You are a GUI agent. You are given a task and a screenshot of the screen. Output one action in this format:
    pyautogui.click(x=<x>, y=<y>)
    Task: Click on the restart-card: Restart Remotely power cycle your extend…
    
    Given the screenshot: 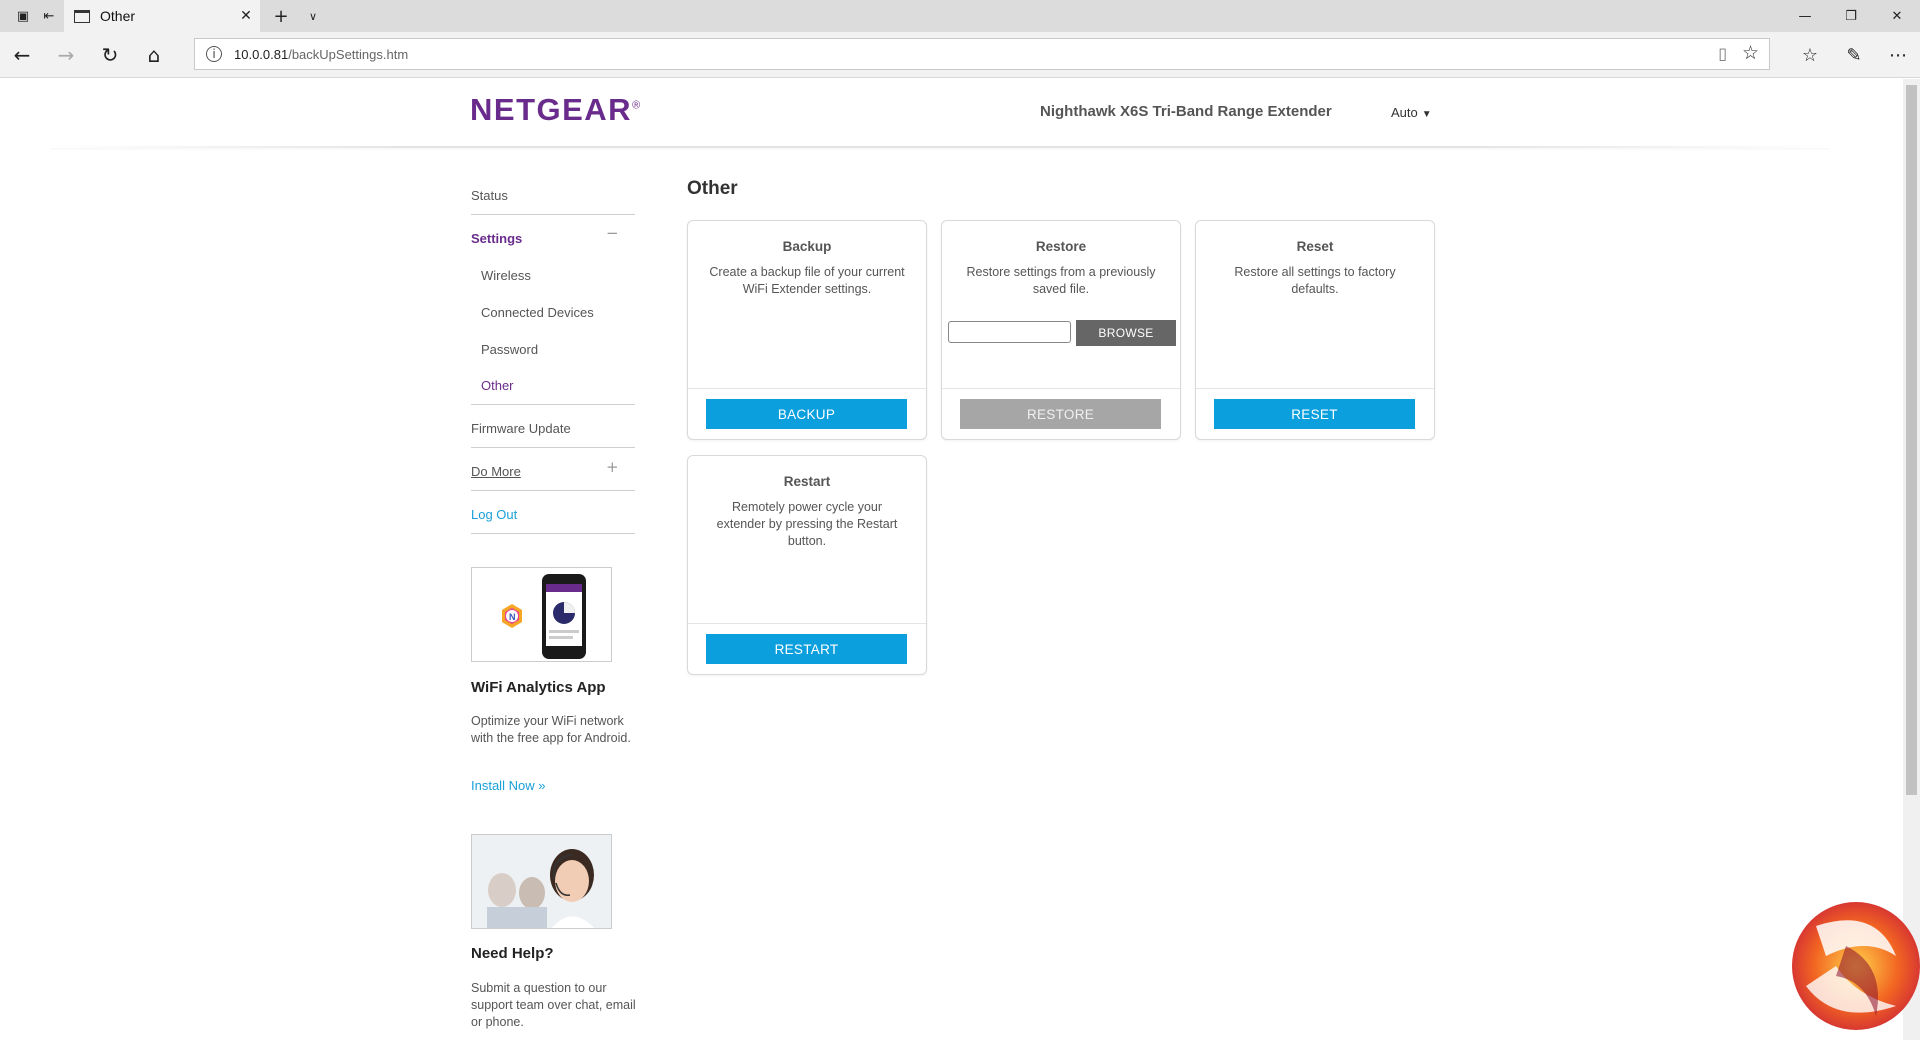 What is the action you would take?
    pyautogui.click(x=807, y=565)
    